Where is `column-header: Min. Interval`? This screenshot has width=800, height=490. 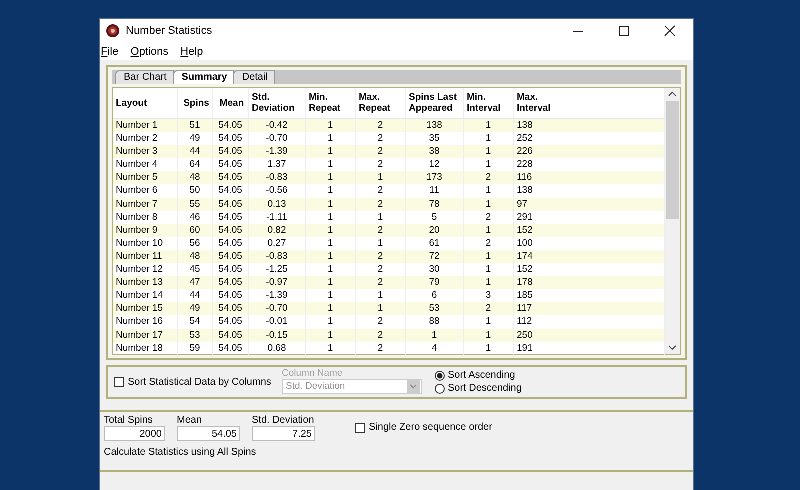 column-header: Min. Interval is located at coordinates (489, 103).